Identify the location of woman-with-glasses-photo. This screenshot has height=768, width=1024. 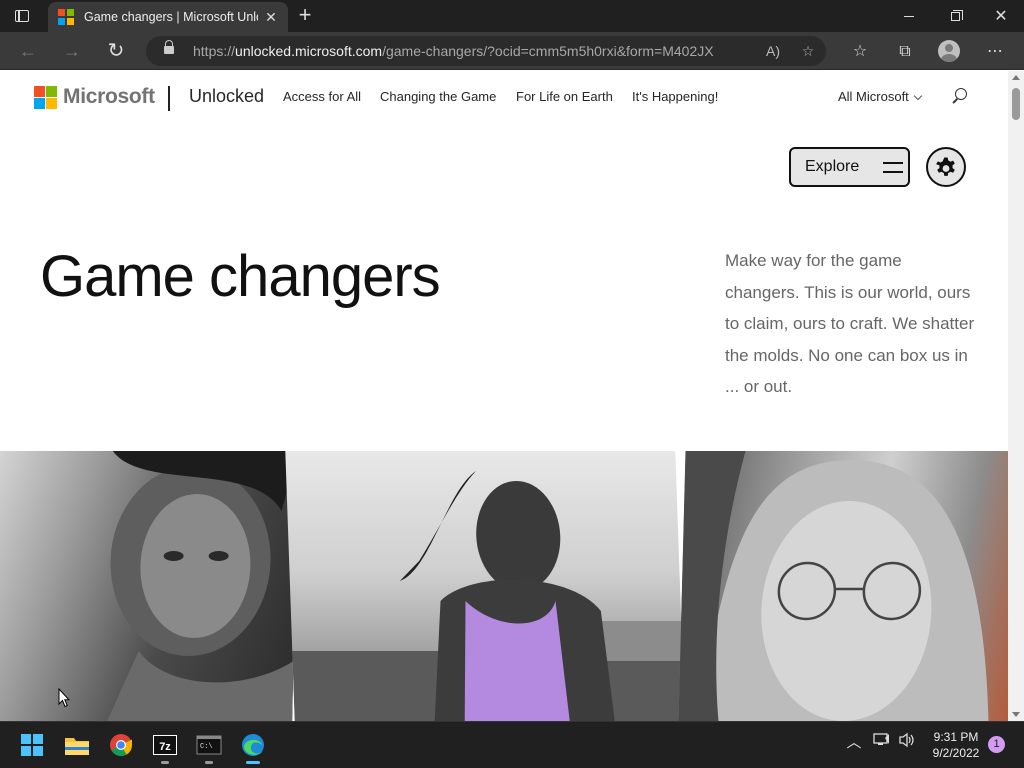
(843, 586).